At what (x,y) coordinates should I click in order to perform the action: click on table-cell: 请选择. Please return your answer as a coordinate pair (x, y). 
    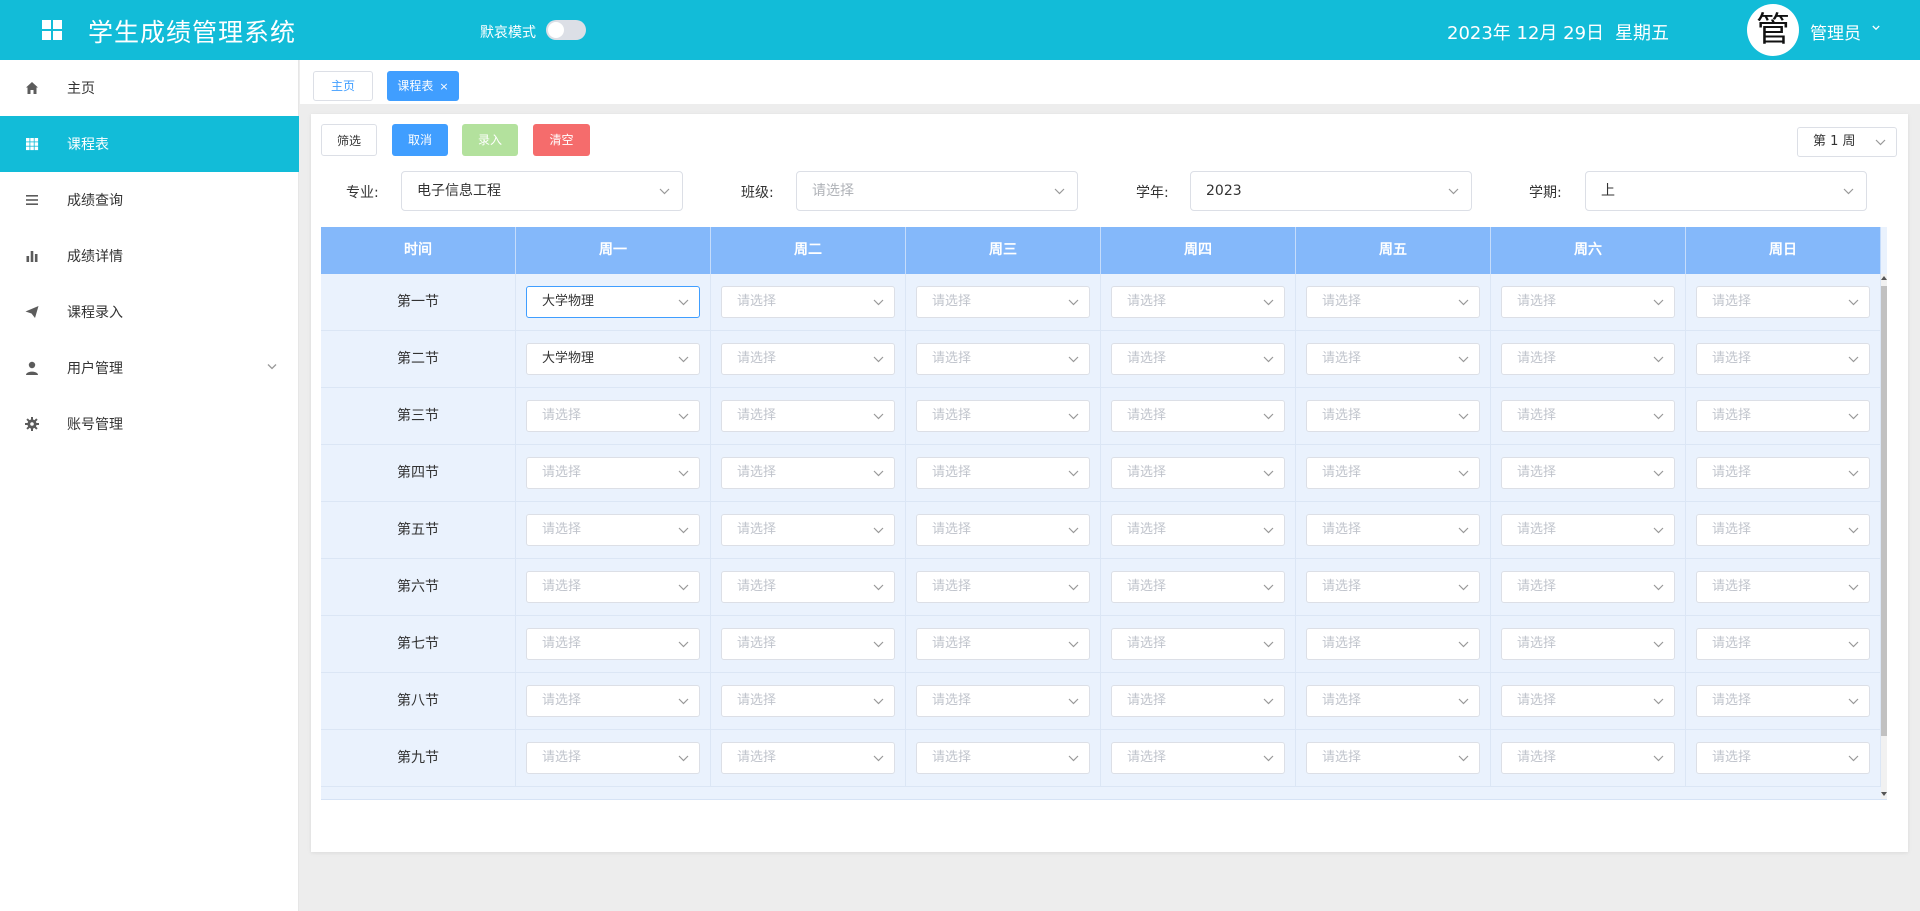
    Looking at the image, I should click on (1393, 530).